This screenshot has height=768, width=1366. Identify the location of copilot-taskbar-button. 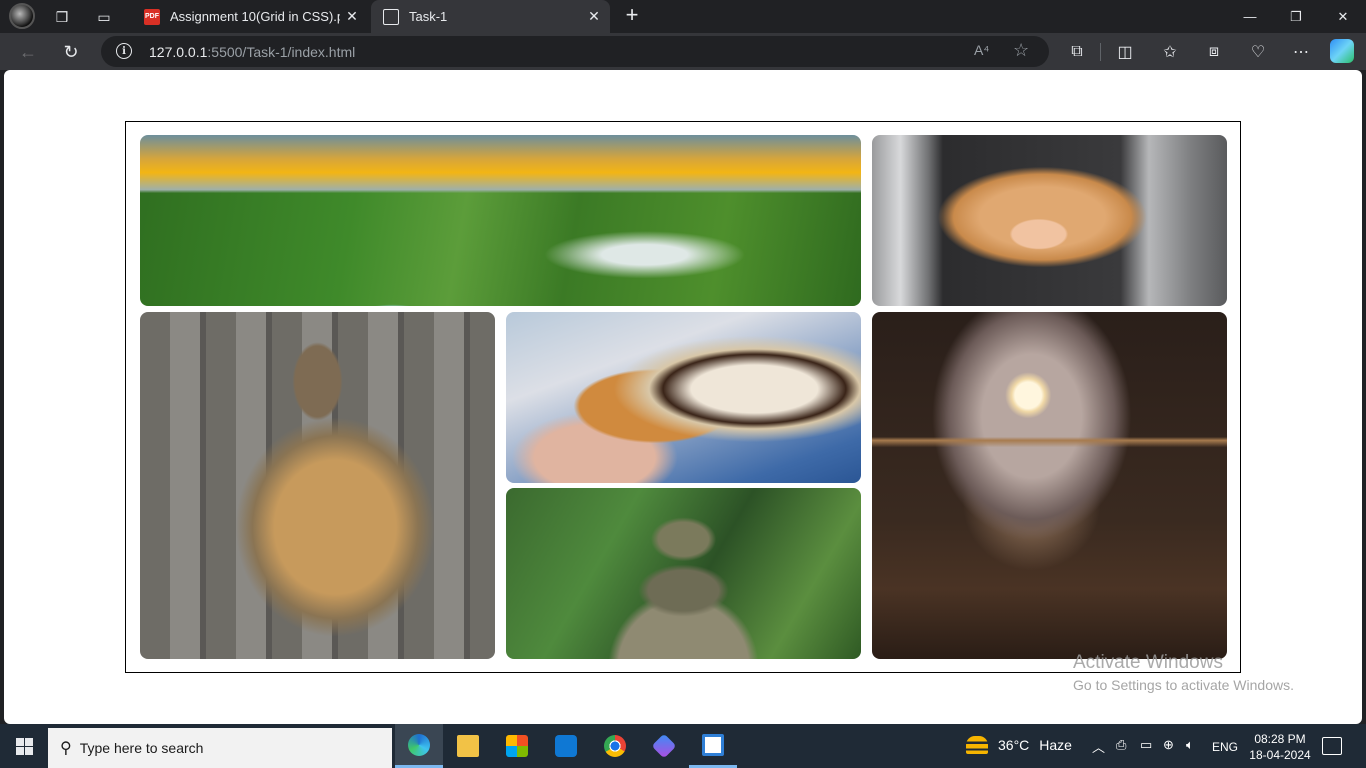
(664, 746).